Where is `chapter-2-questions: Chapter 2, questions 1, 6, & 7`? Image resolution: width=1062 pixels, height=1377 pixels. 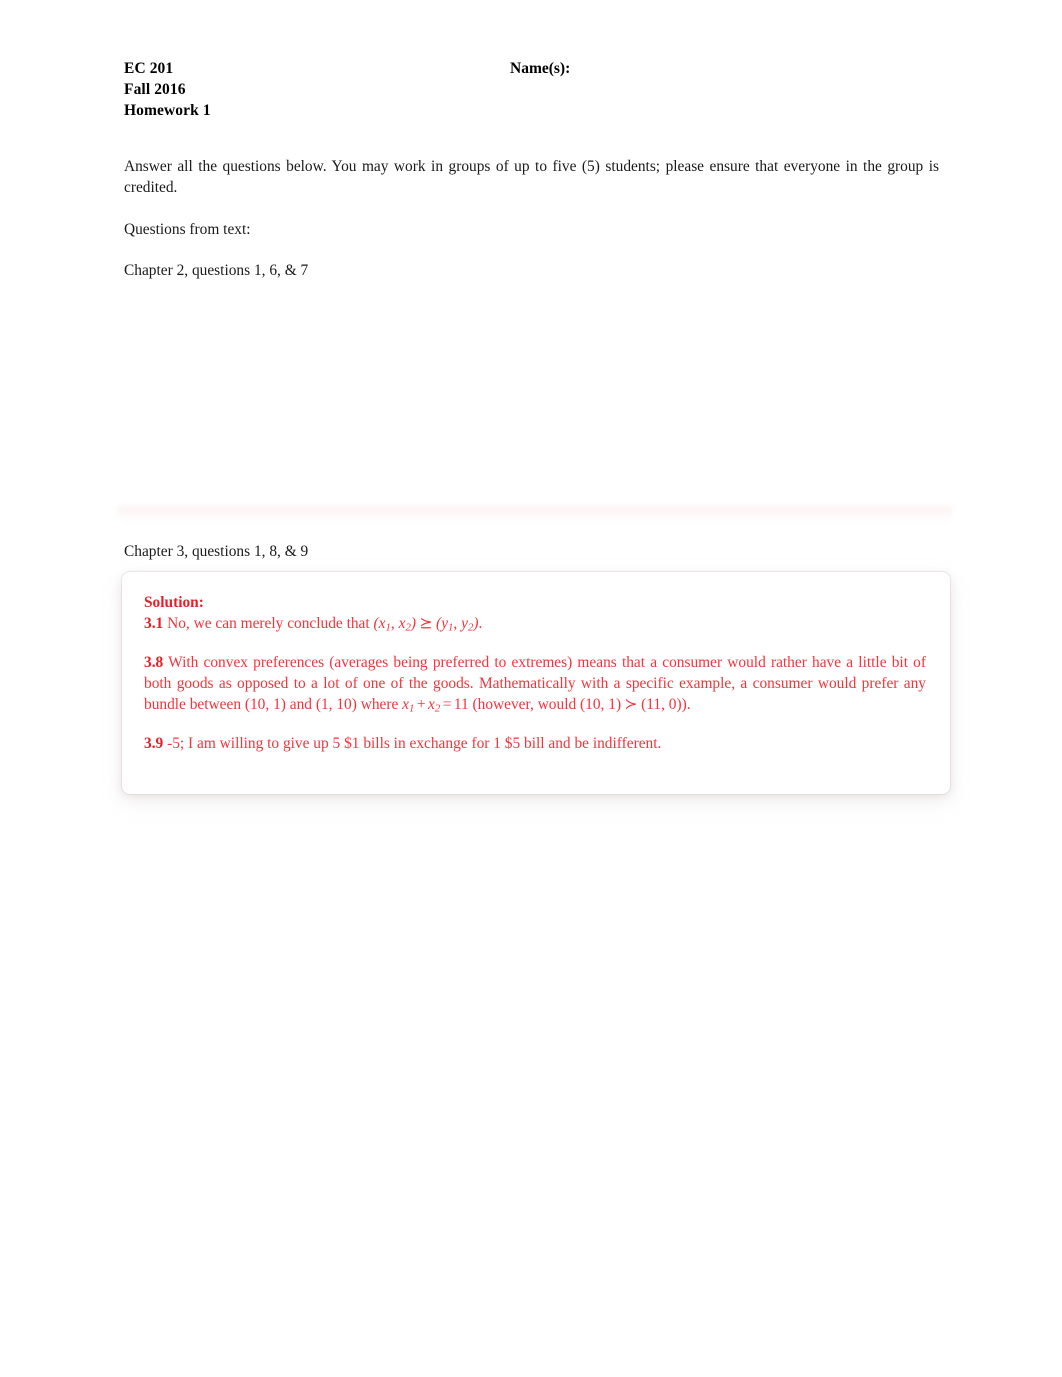 chapter-2-questions: Chapter 2, questions 1, 6, & 7 is located at coordinates (216, 270).